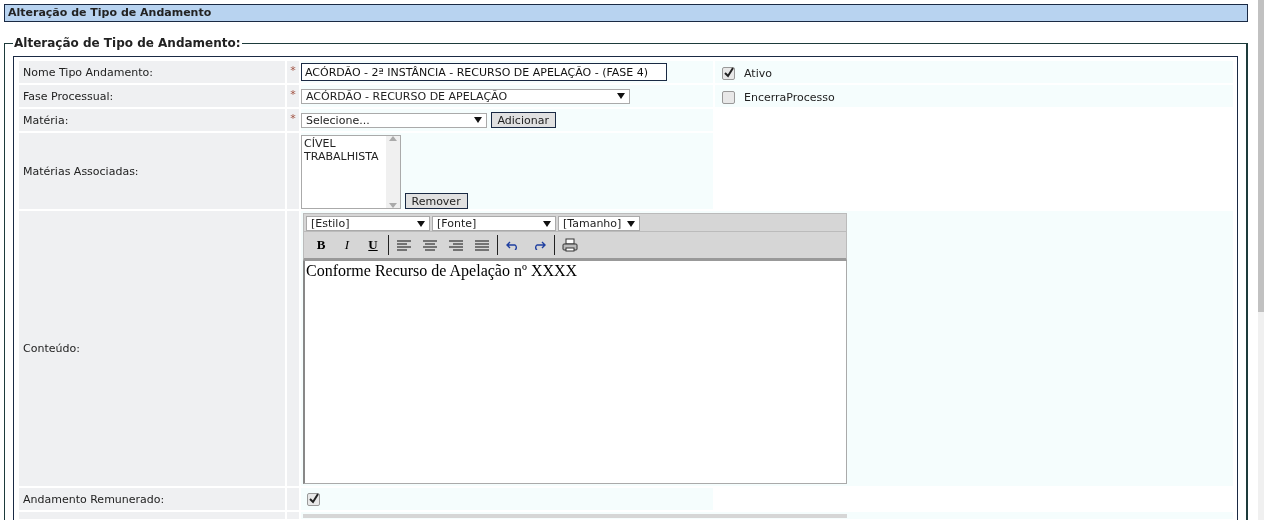 The height and width of the screenshot is (520, 1264). Describe the element at coordinates (152, 171) in the screenshot. I see `field-label: Matérias Associadas:` at that location.